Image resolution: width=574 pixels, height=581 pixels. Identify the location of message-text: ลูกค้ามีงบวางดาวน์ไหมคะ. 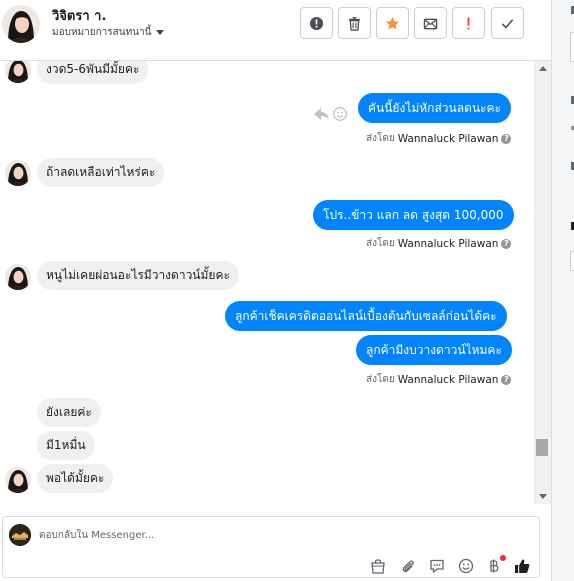
(434, 350).